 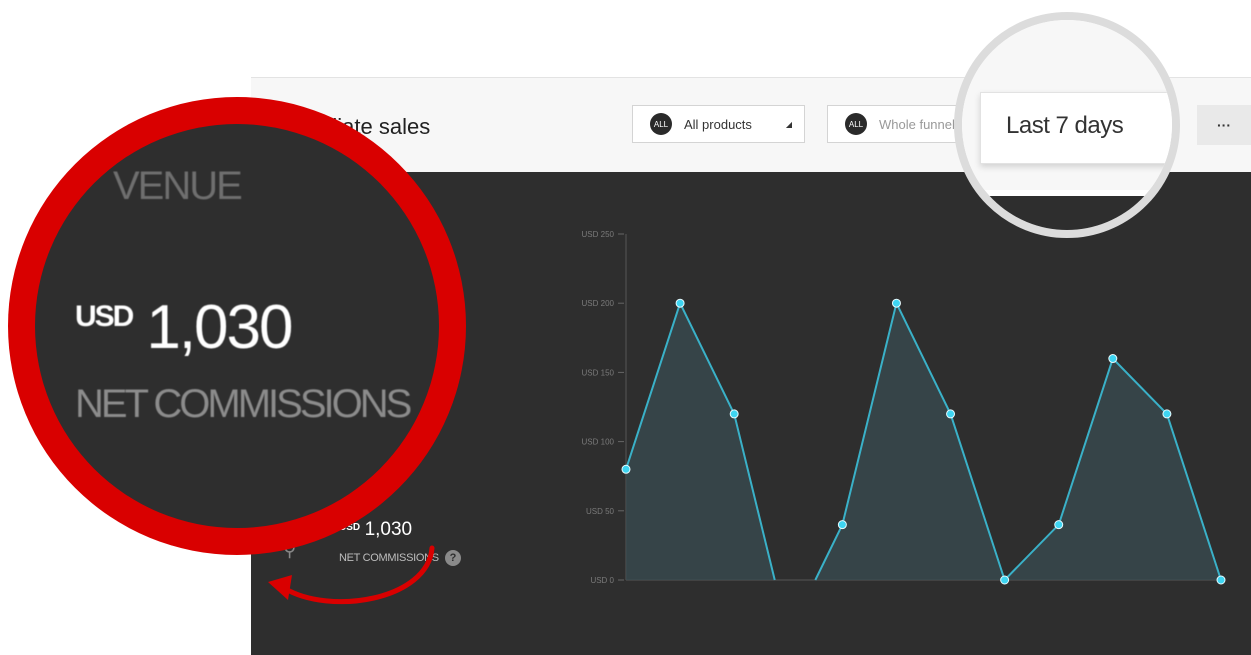 I want to click on arrow-curve, so click(x=358, y=575).